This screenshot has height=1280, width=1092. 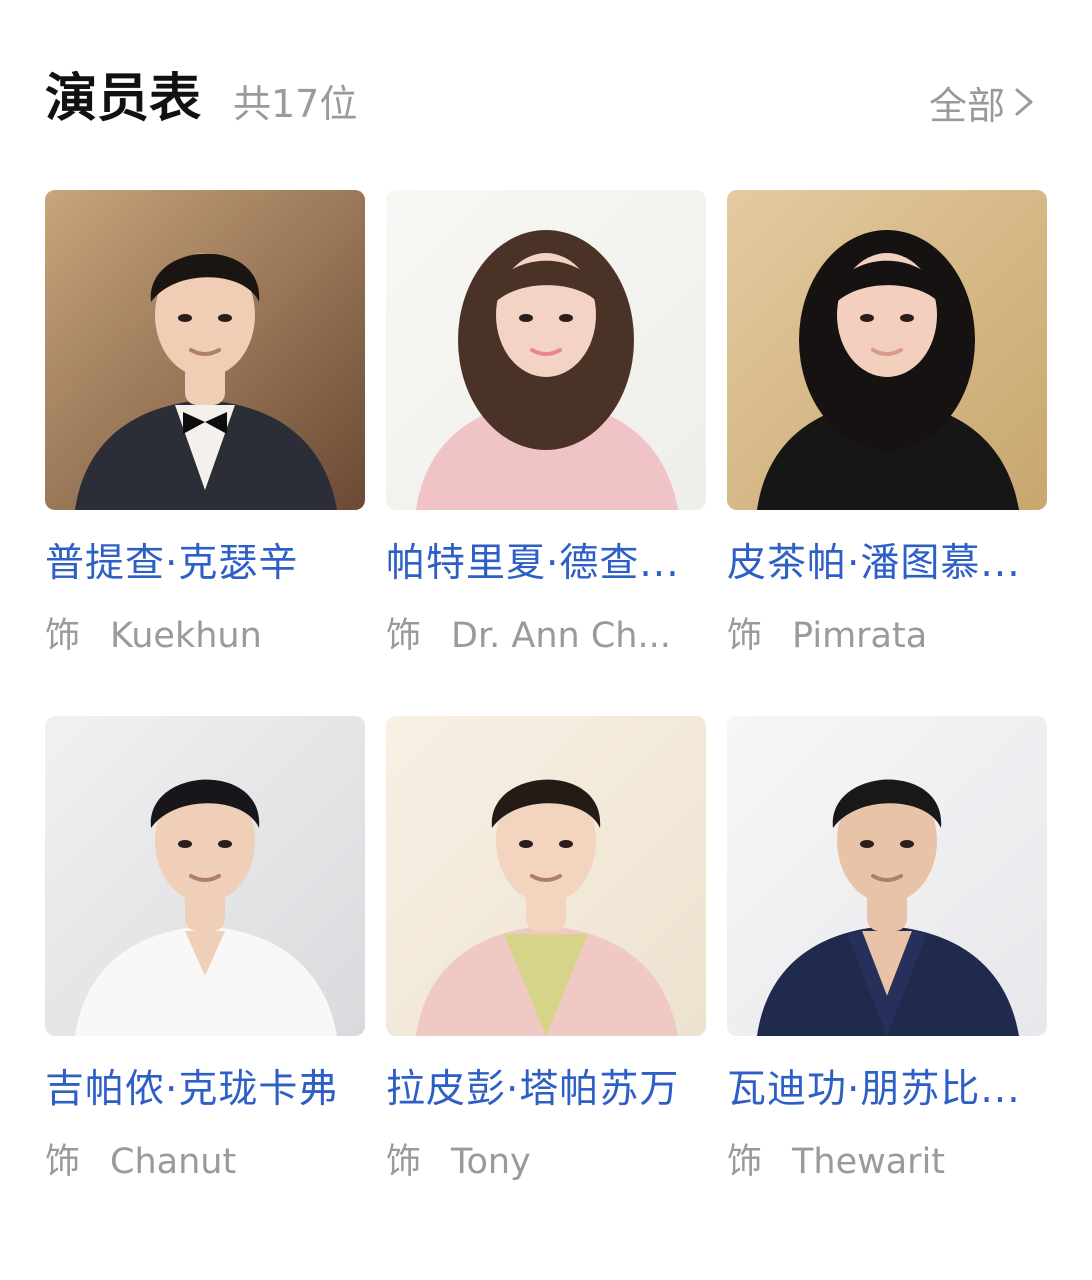 I want to click on chevron-right-icon, so click(x=1024, y=102).